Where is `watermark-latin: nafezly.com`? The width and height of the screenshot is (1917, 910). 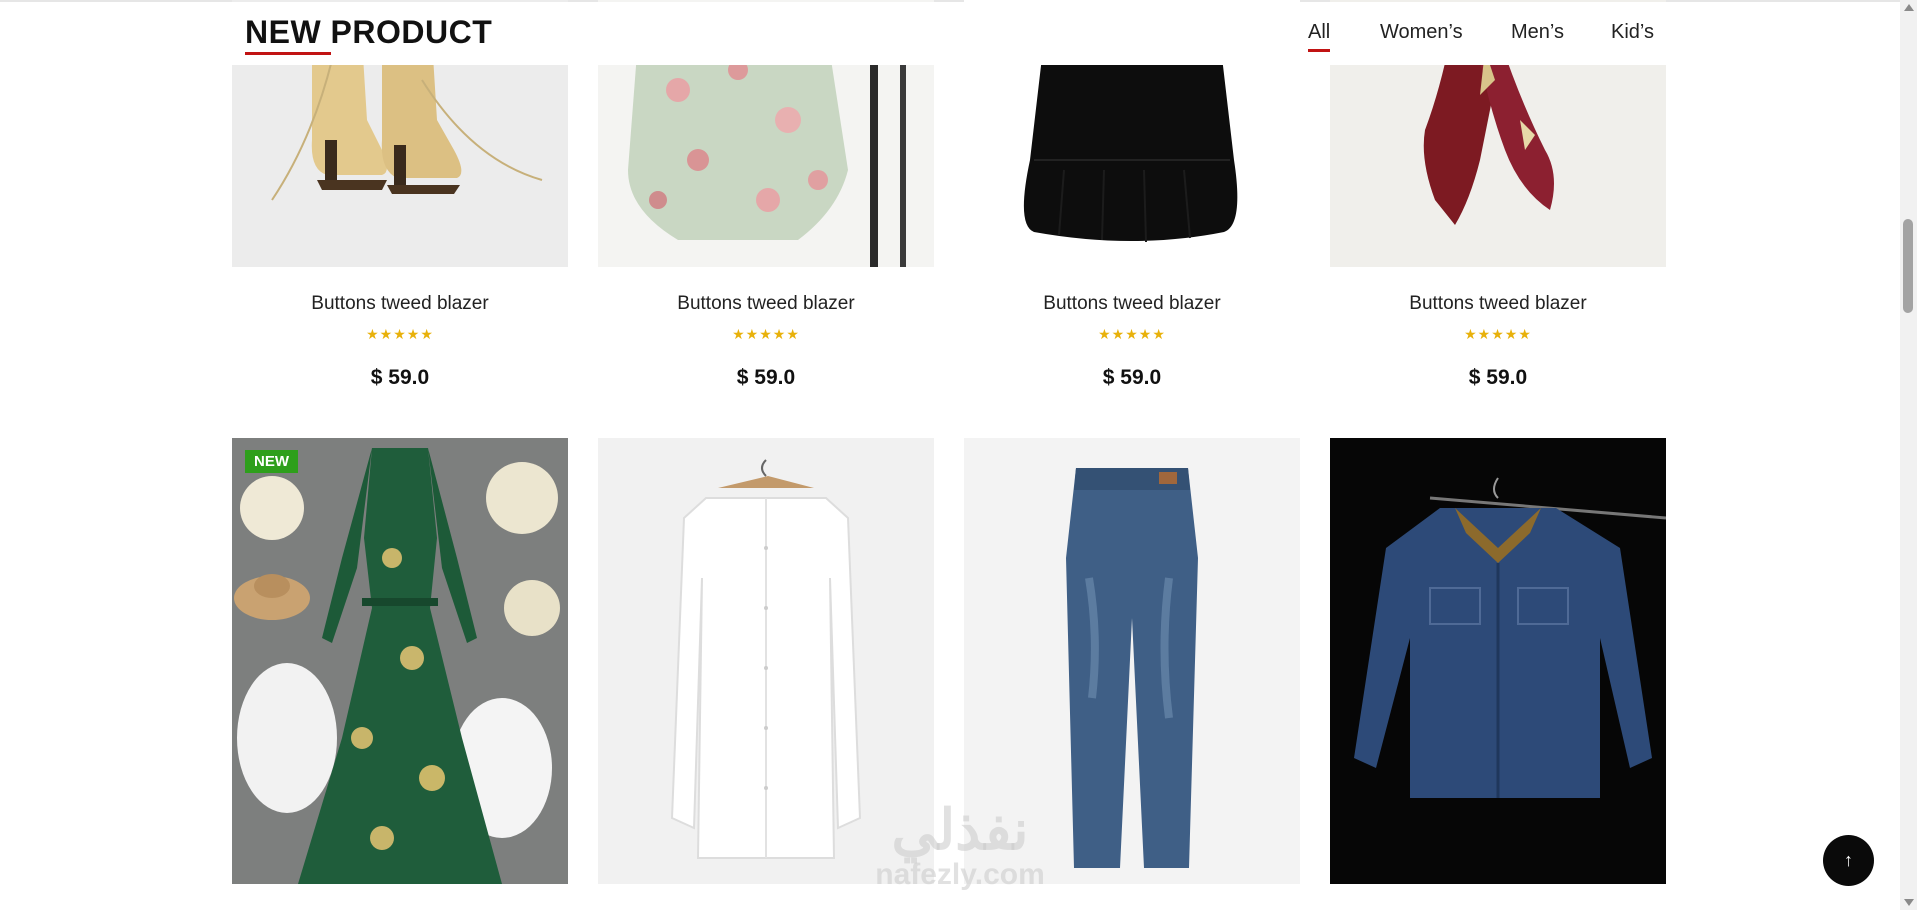 watermark-latin: nafezly.com is located at coordinates (960, 874).